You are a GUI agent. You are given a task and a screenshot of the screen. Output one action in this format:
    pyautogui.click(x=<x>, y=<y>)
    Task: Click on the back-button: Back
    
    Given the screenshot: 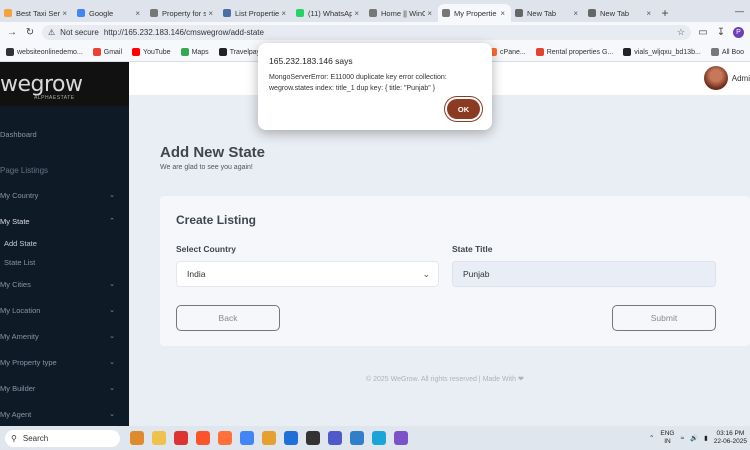 What is the action you would take?
    pyautogui.click(x=228, y=318)
    